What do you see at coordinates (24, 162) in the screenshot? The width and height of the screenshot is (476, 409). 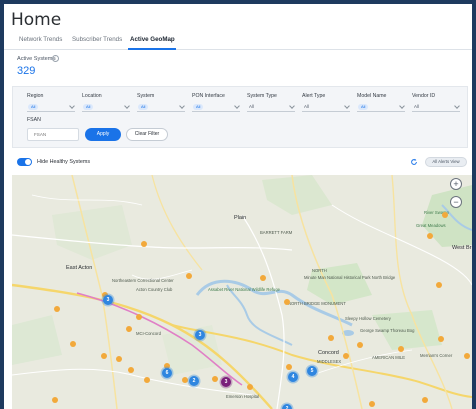 I see `hide-healthy-toggle` at bounding box center [24, 162].